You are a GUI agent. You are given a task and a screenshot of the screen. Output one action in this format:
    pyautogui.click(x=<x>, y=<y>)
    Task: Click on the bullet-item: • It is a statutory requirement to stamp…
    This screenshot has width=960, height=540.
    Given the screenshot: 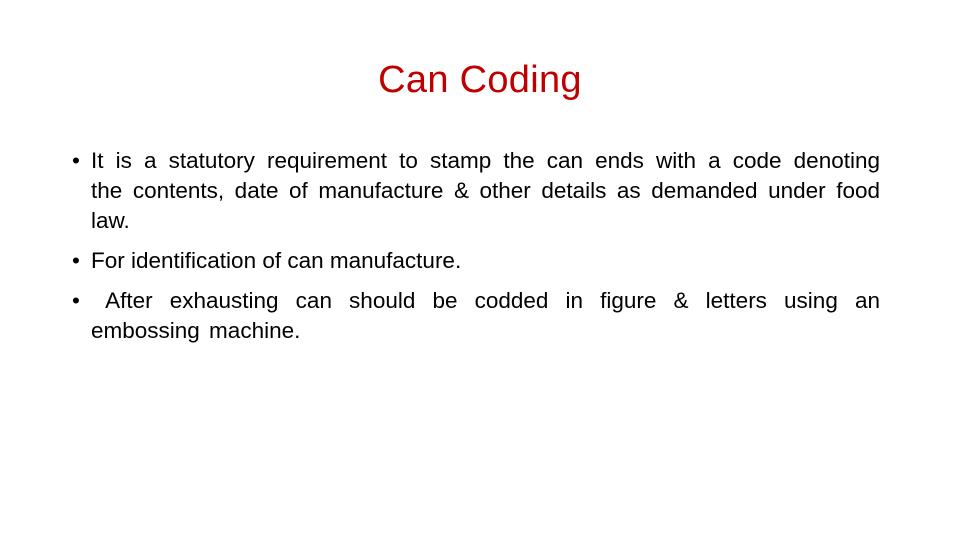 What is the action you would take?
    pyautogui.click(x=476, y=191)
    